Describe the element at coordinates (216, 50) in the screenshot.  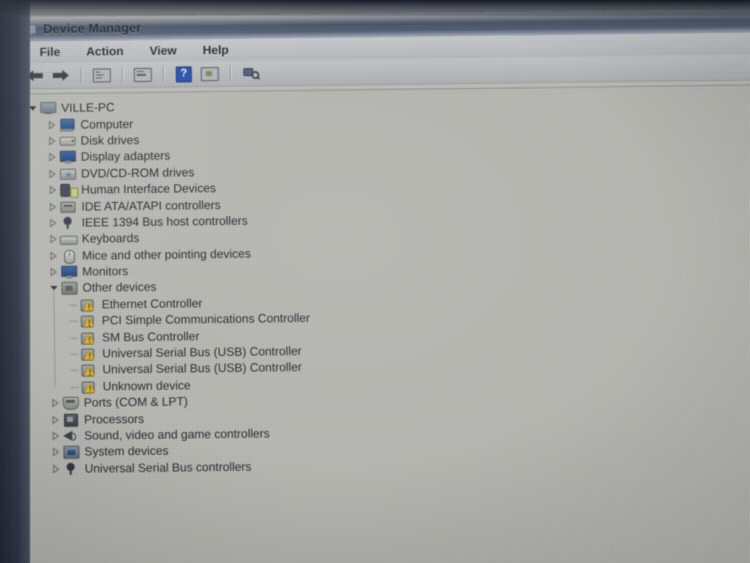
I see `menu-help: Help` at that location.